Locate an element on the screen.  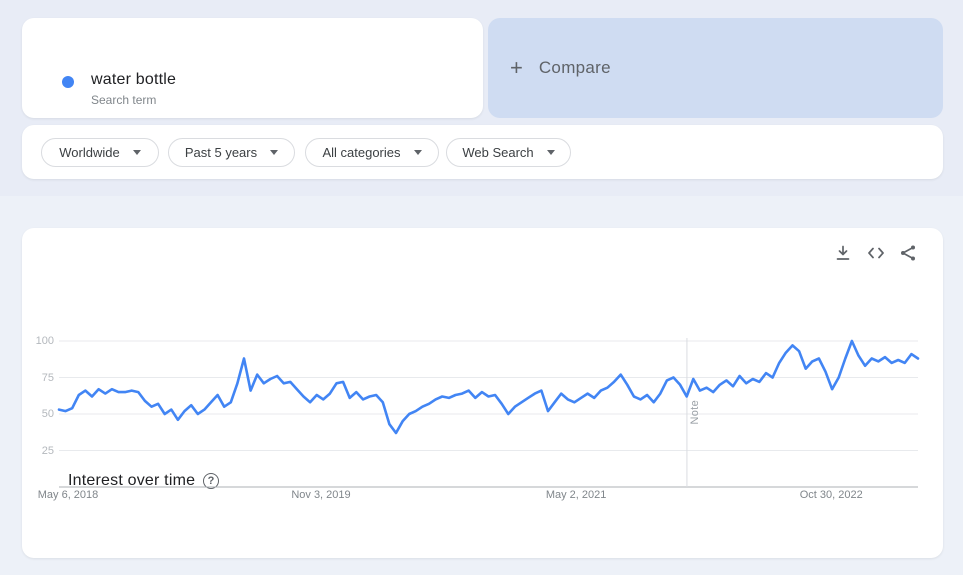
series-color-dot-icon is located at coordinates (68, 82).